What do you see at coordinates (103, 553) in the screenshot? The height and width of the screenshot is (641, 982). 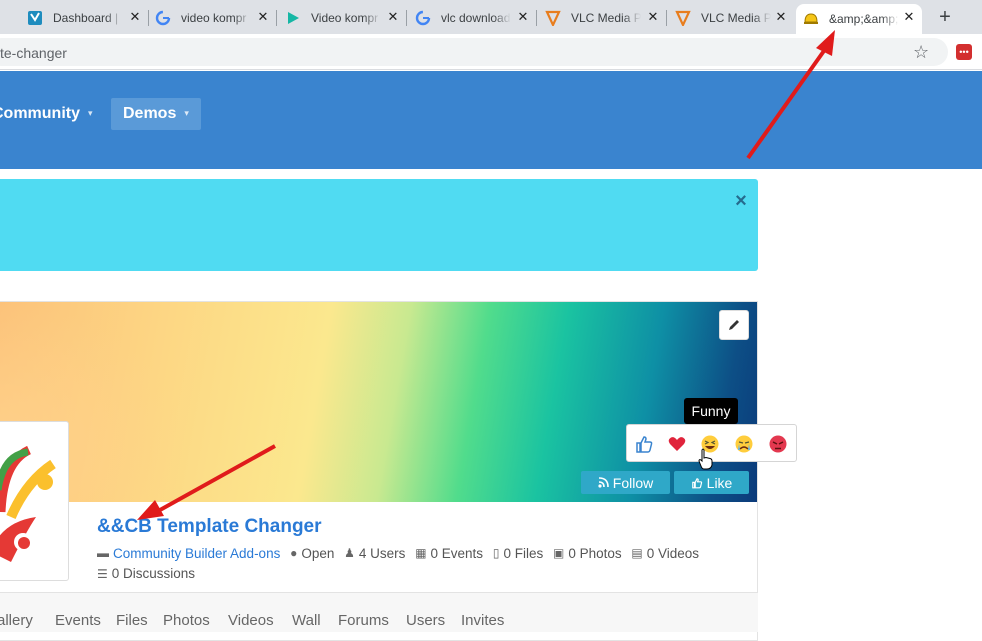 I see `folder-icon: ▬` at bounding box center [103, 553].